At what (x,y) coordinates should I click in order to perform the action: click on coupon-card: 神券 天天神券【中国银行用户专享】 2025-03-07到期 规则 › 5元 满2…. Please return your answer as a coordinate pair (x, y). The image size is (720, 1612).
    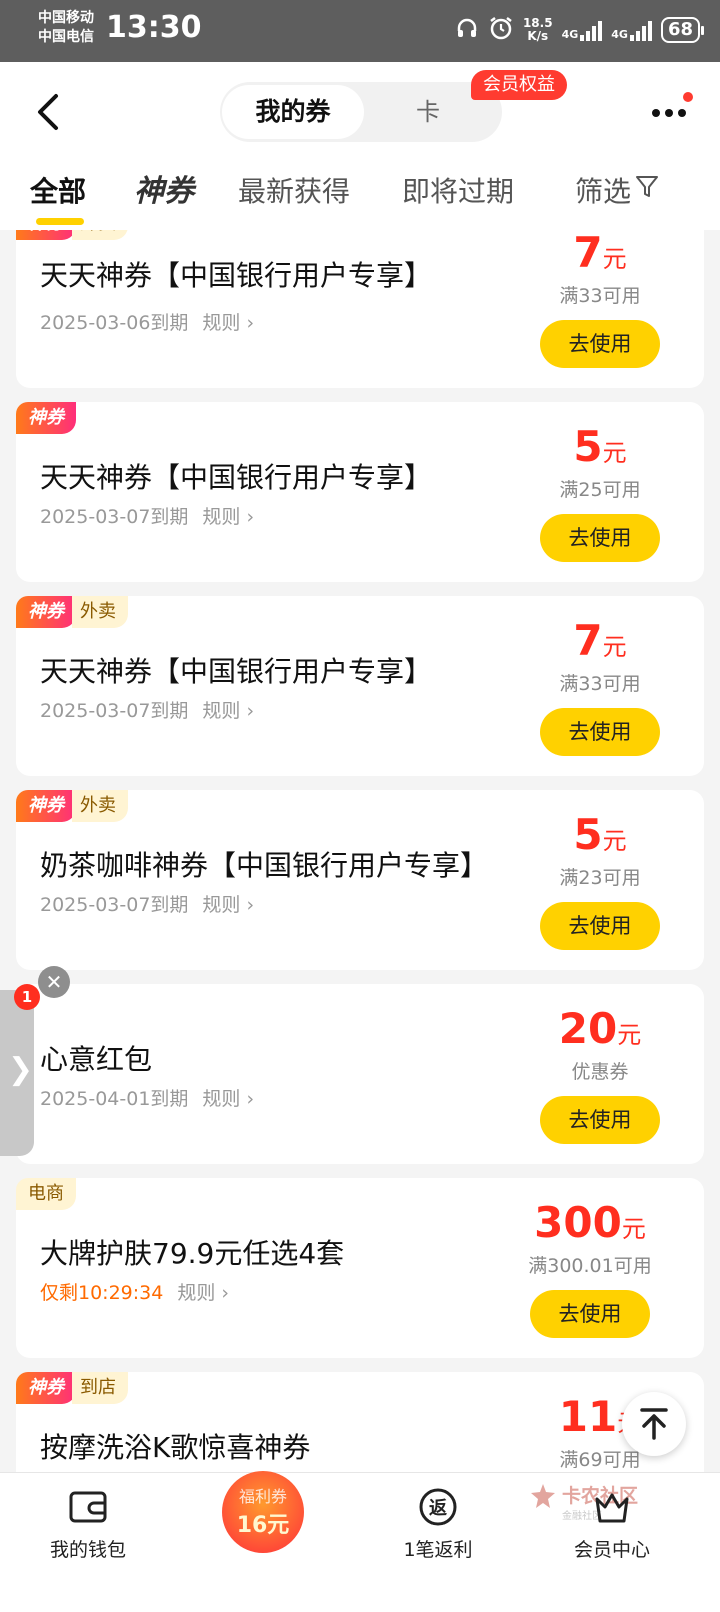
    Looking at the image, I should click on (360, 492).